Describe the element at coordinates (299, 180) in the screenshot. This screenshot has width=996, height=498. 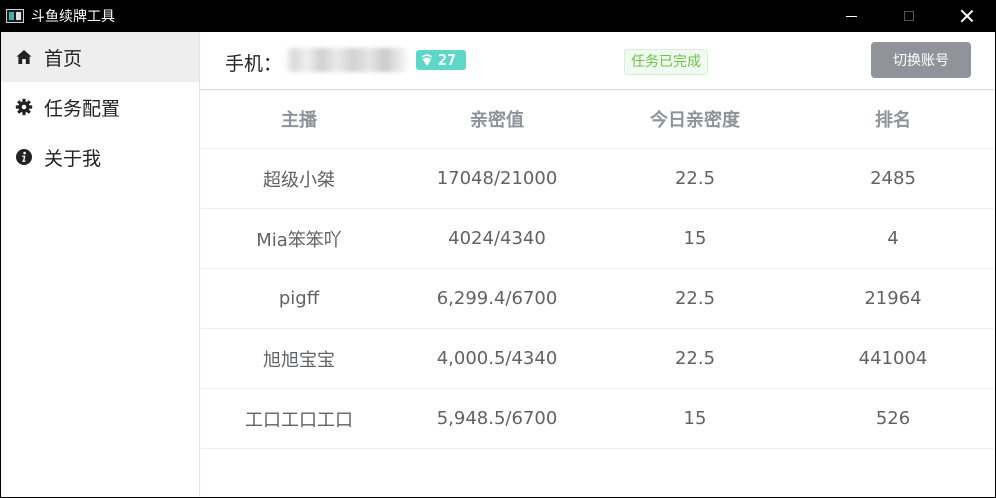
I see `cell-streamer: 超级小桀` at that location.